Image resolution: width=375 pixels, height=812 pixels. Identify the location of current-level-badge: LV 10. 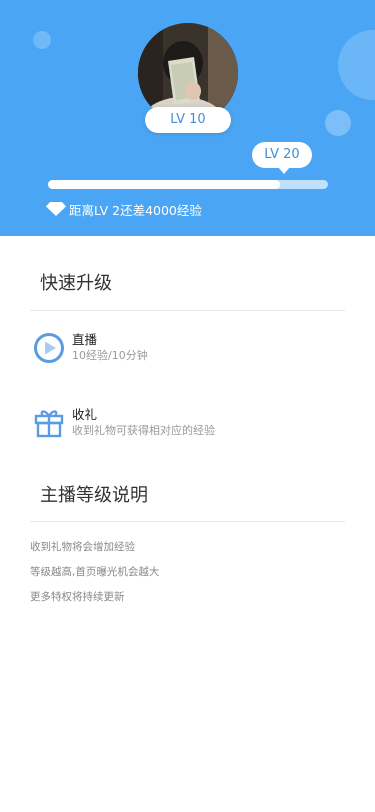
(188, 120).